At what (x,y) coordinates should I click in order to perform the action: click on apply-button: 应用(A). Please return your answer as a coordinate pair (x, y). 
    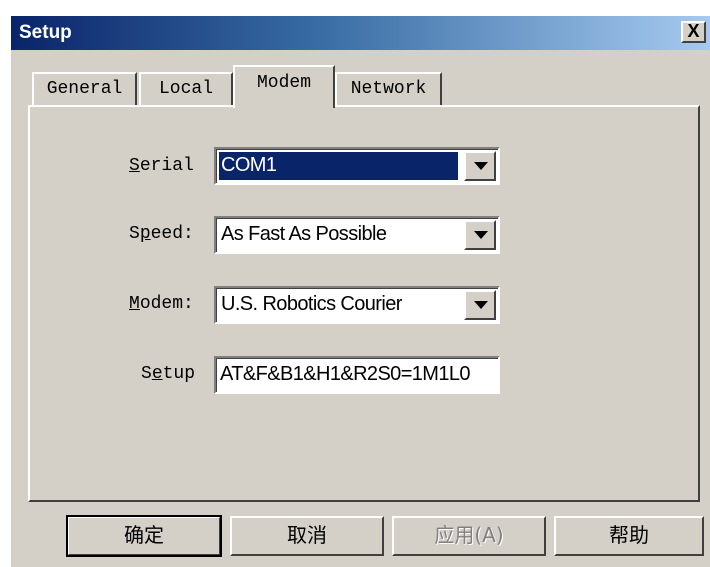
    Looking at the image, I should click on (469, 536).